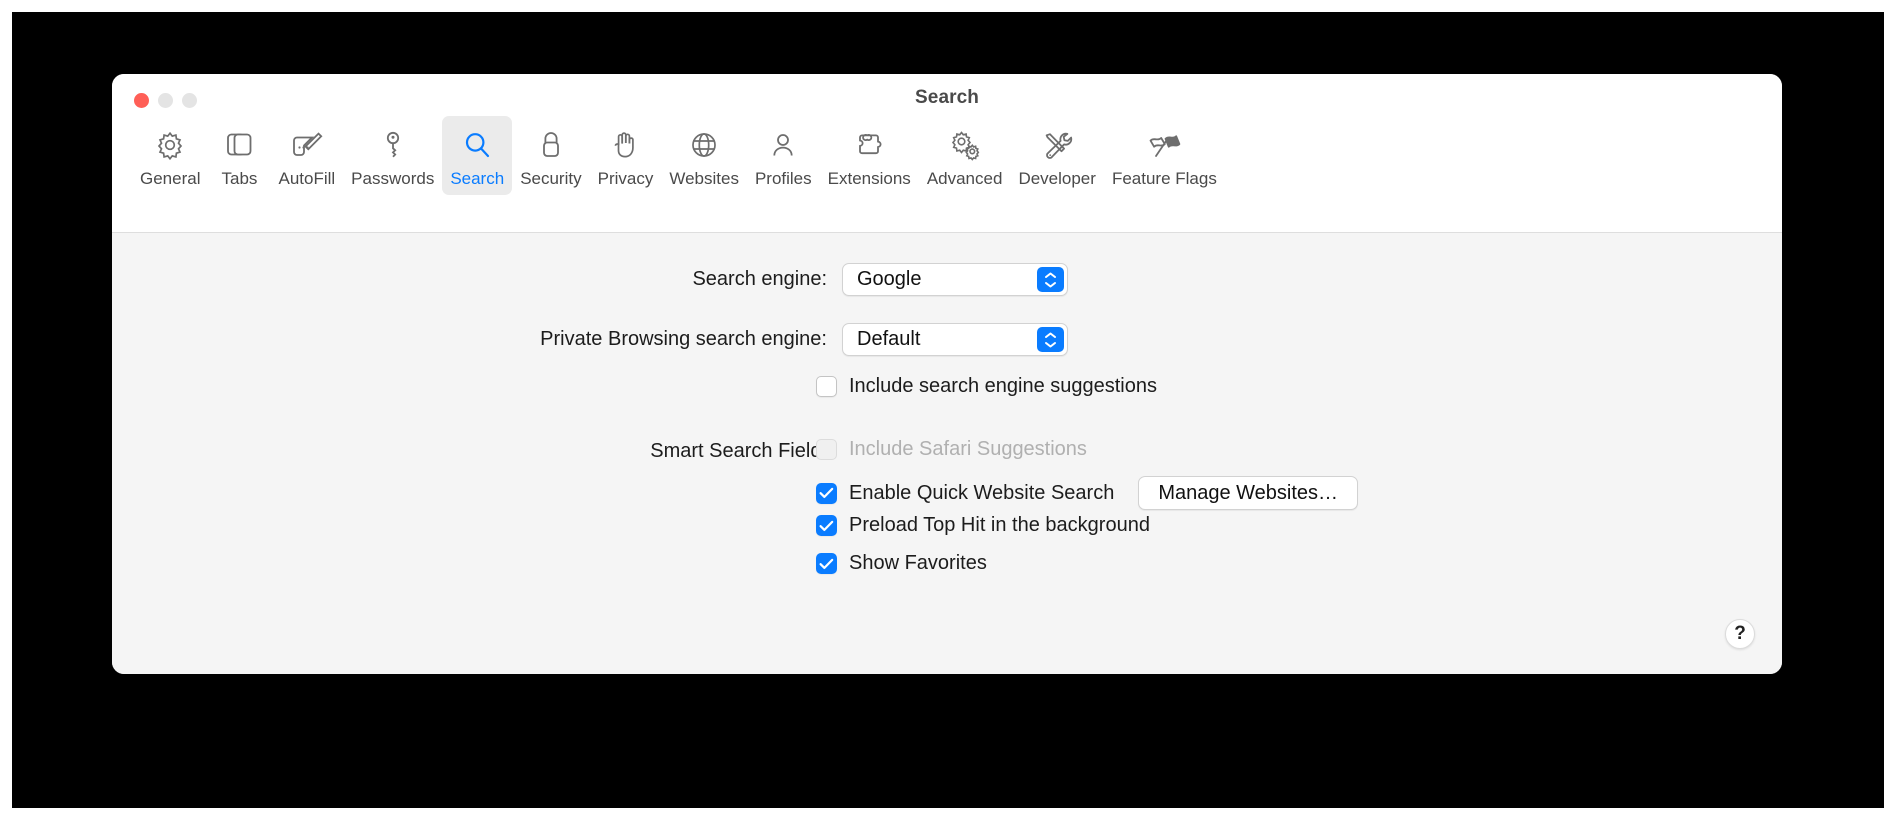 This screenshot has width=1896, height=820. I want to click on help-button: ?, so click(1740, 634).